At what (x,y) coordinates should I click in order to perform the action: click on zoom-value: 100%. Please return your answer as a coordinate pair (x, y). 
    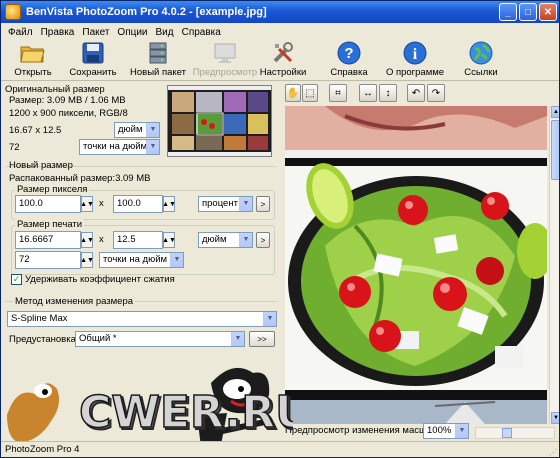
    Looking at the image, I should click on (439, 430).